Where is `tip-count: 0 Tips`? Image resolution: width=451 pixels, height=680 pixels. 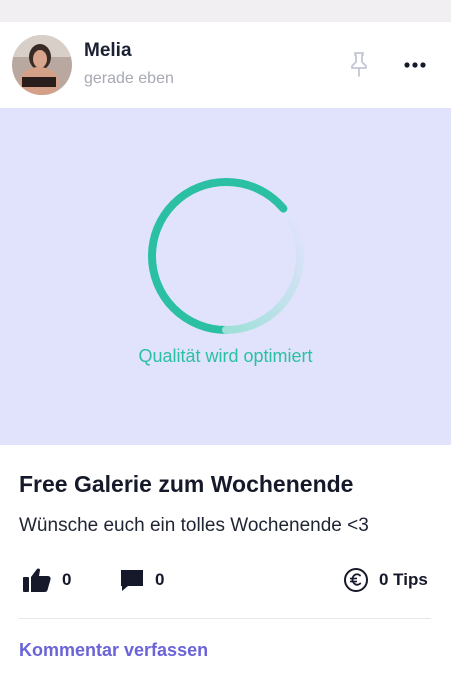
tip-count: 0 Tips is located at coordinates (403, 579).